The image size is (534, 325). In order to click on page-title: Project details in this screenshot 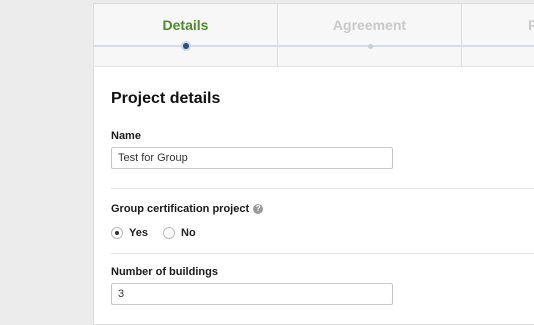, I will do `click(166, 98)`.